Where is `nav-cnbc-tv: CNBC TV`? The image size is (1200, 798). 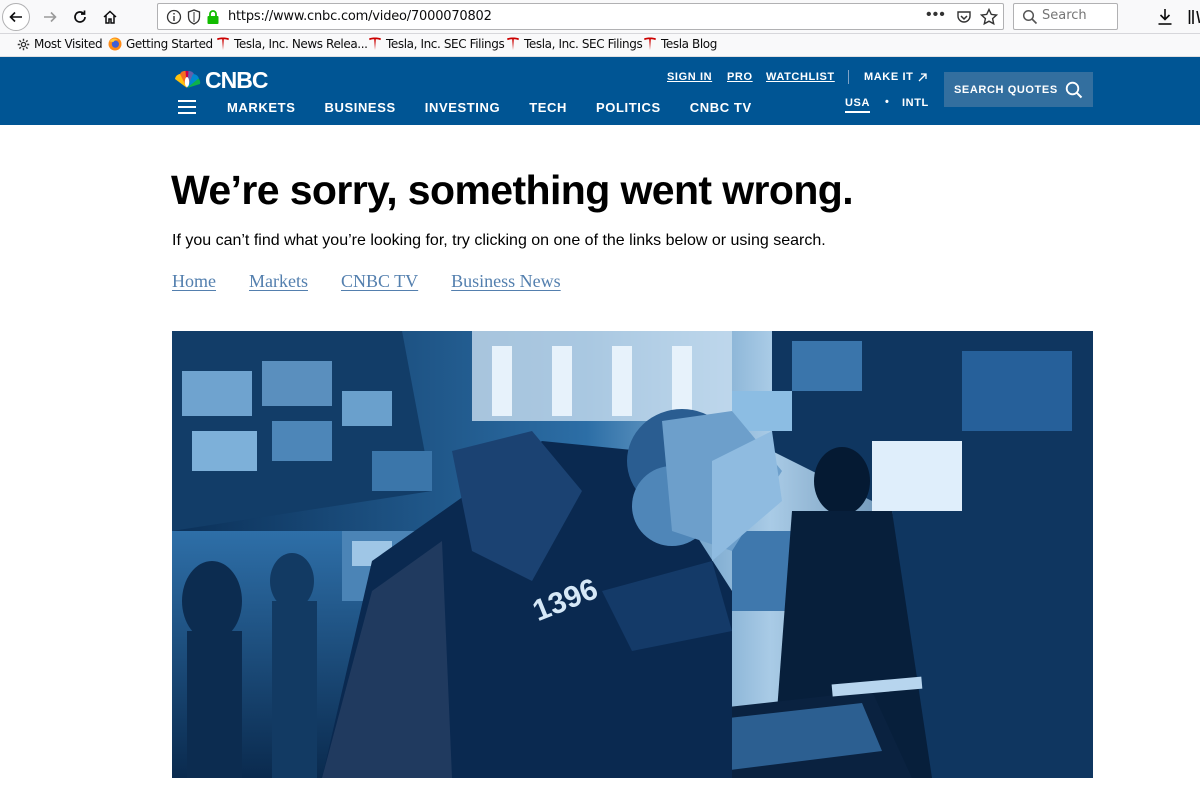
nav-cnbc-tv: CNBC TV is located at coordinates (721, 107).